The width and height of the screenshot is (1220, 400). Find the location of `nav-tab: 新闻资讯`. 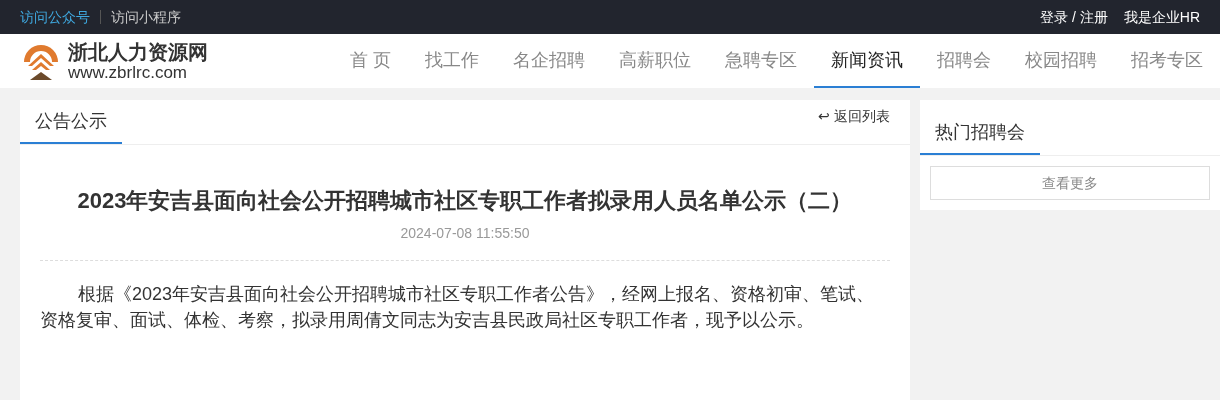

nav-tab: 新闻资讯 is located at coordinates (867, 61).